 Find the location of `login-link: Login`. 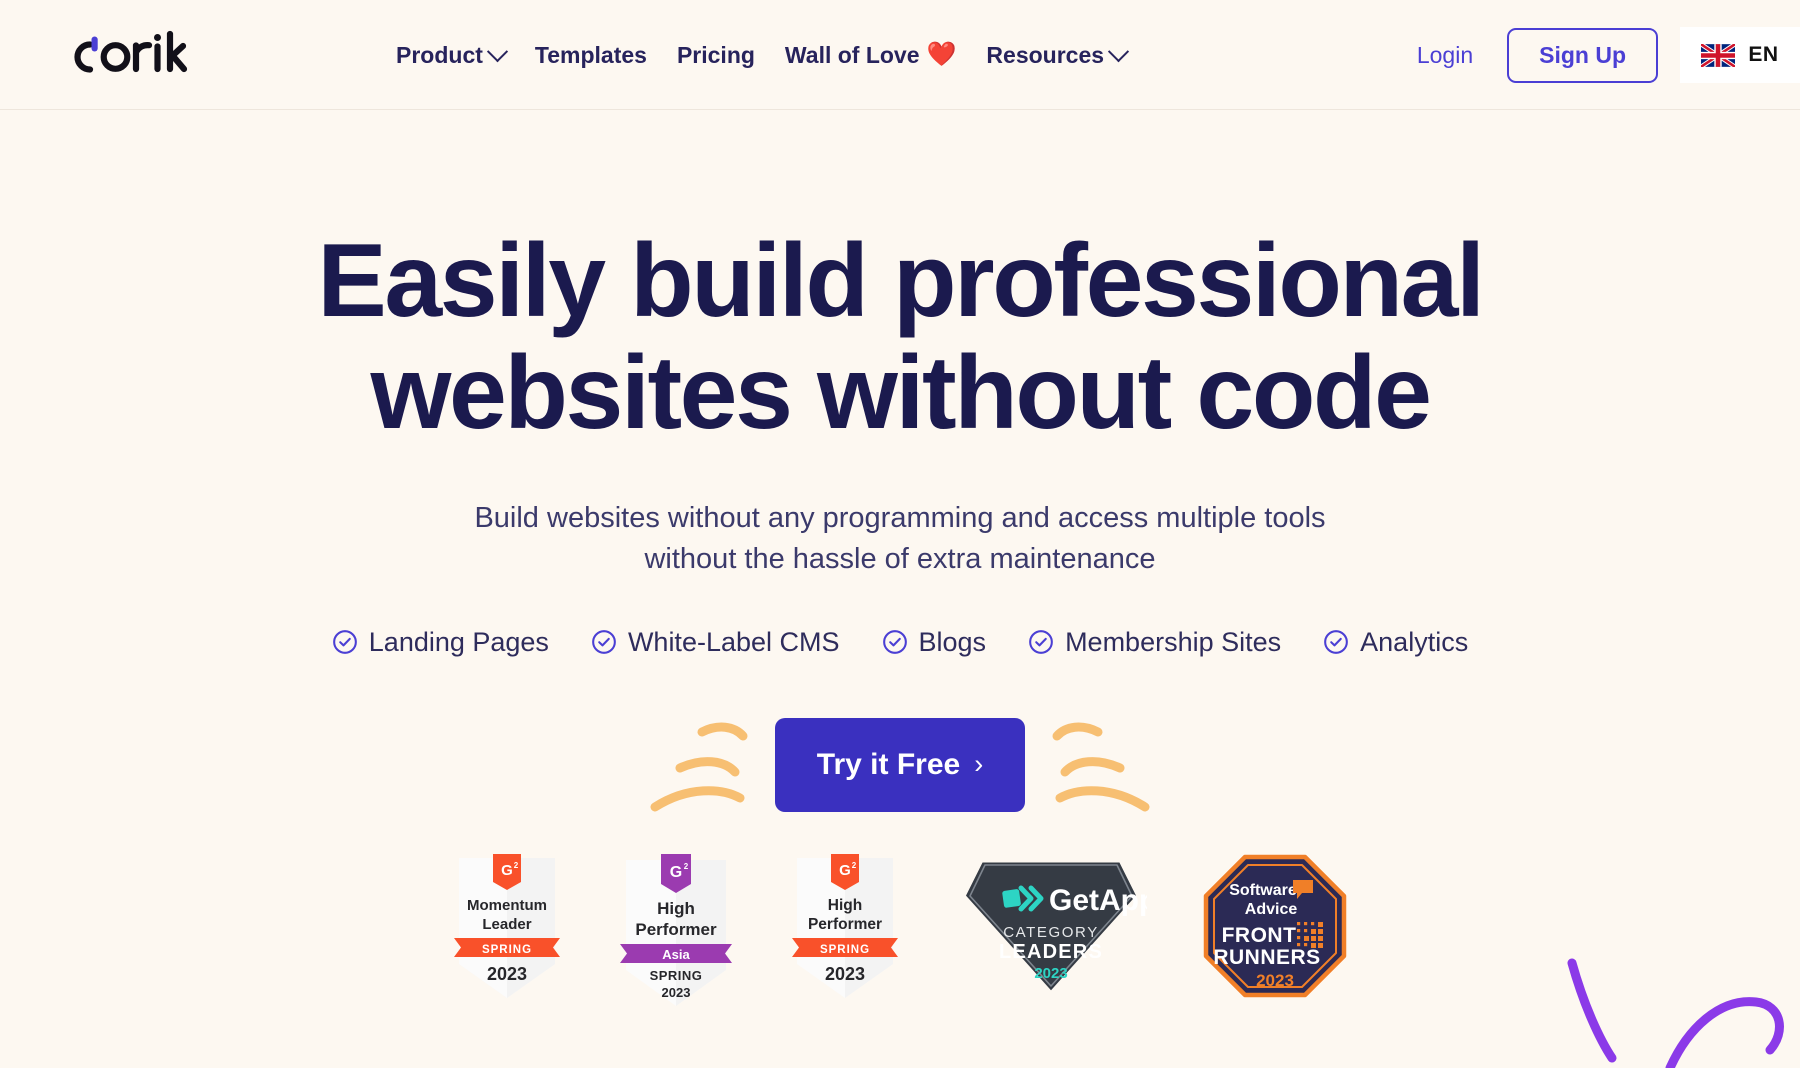

login-link: Login is located at coordinates (1445, 55).